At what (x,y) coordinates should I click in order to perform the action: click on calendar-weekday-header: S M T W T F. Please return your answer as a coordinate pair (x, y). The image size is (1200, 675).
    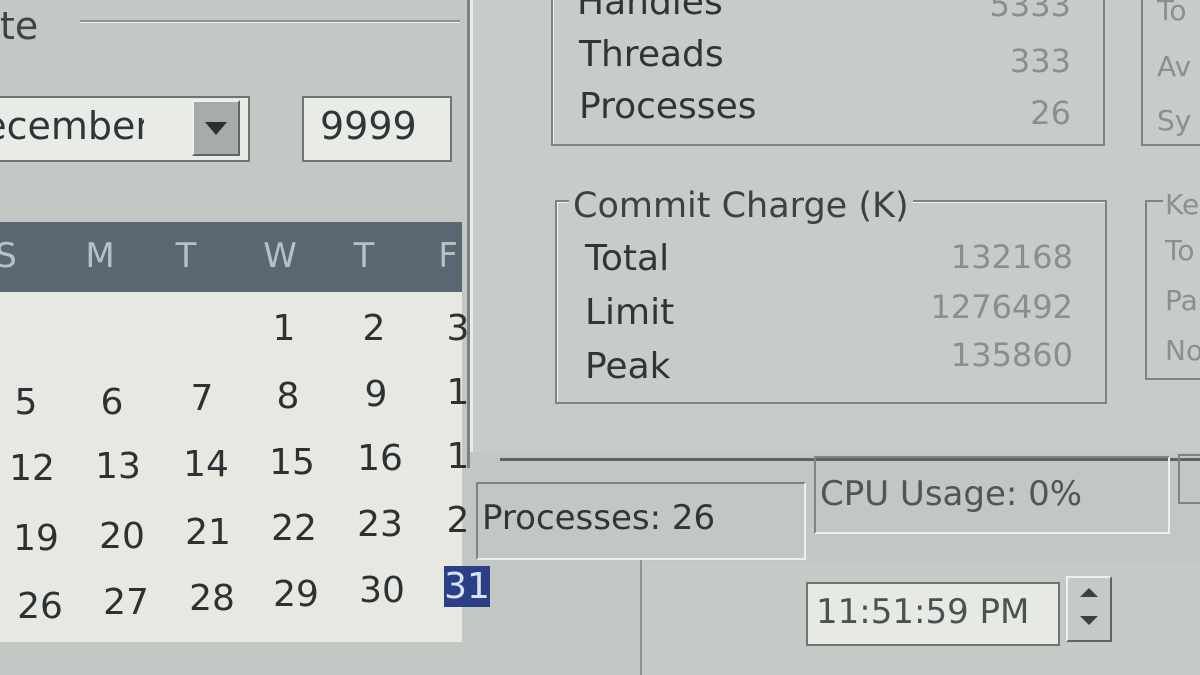
    Looking at the image, I should click on (231, 257).